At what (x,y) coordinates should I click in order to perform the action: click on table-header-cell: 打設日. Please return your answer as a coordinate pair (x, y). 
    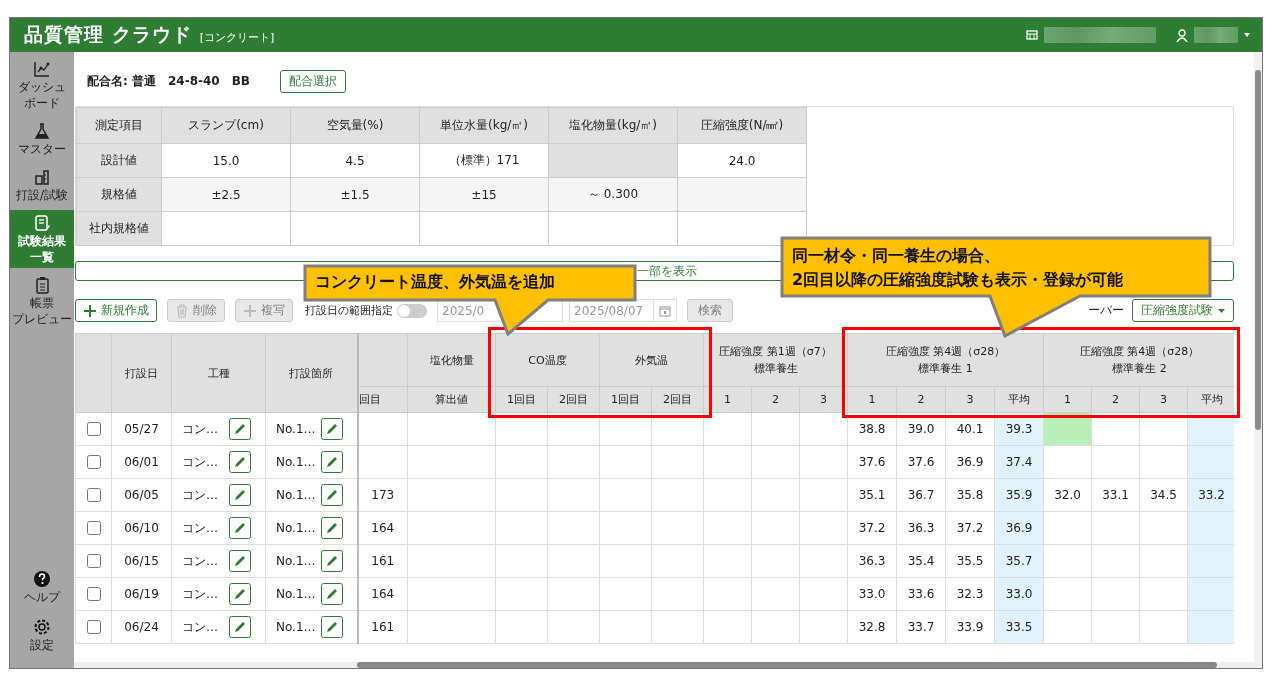
    Looking at the image, I should click on (141, 373).